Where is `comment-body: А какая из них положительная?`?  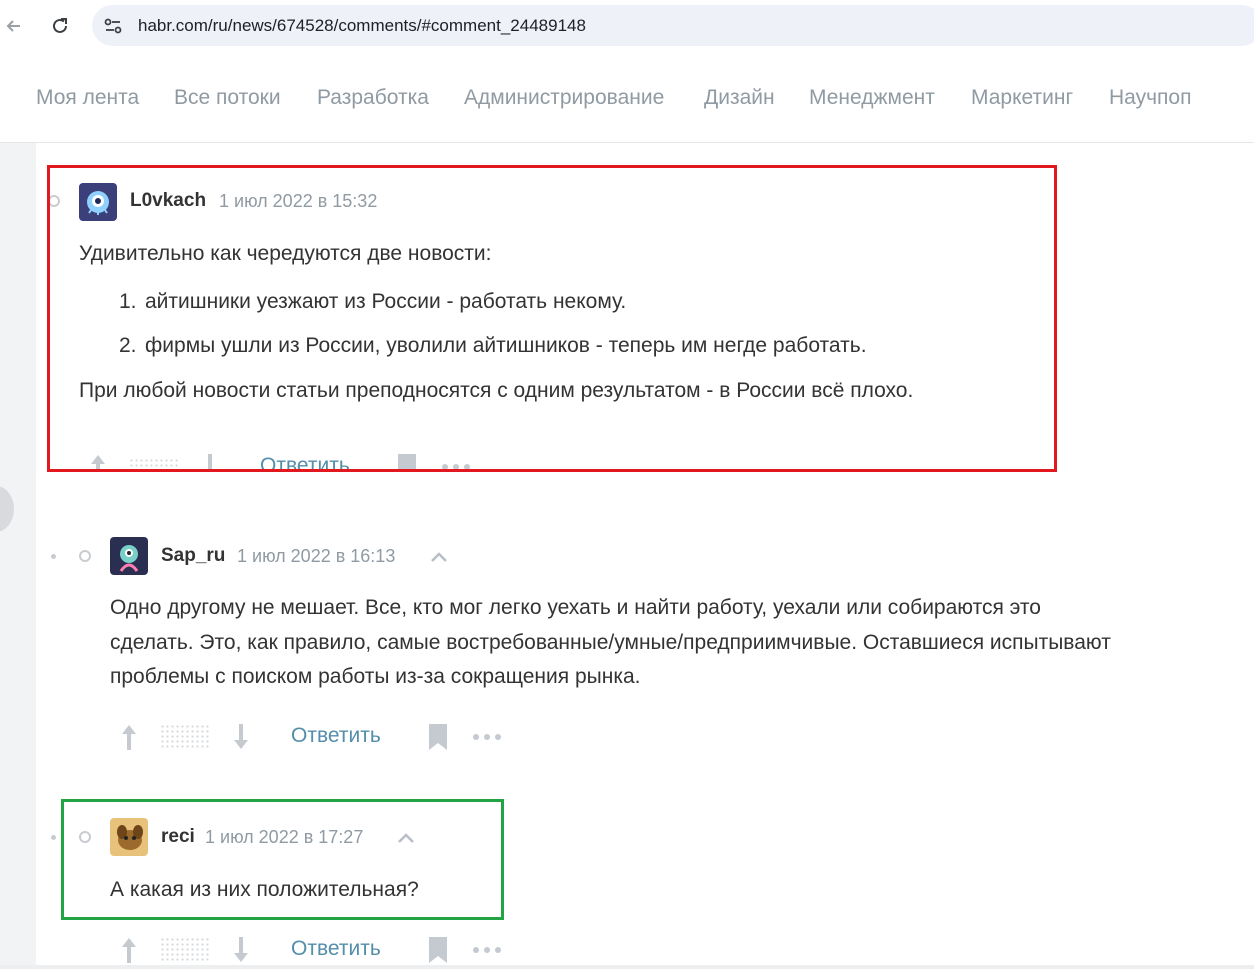 comment-body: А какая из них положительная? is located at coordinates (300, 890).